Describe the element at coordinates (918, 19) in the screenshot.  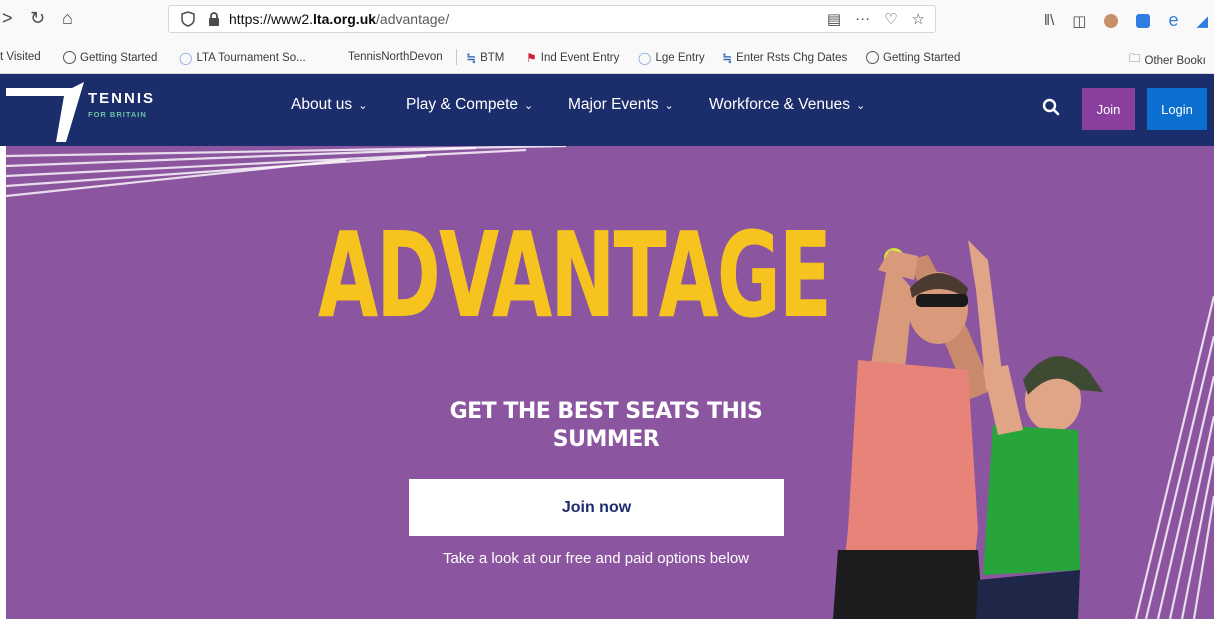
I see `bookmark-star-icon: ☆` at that location.